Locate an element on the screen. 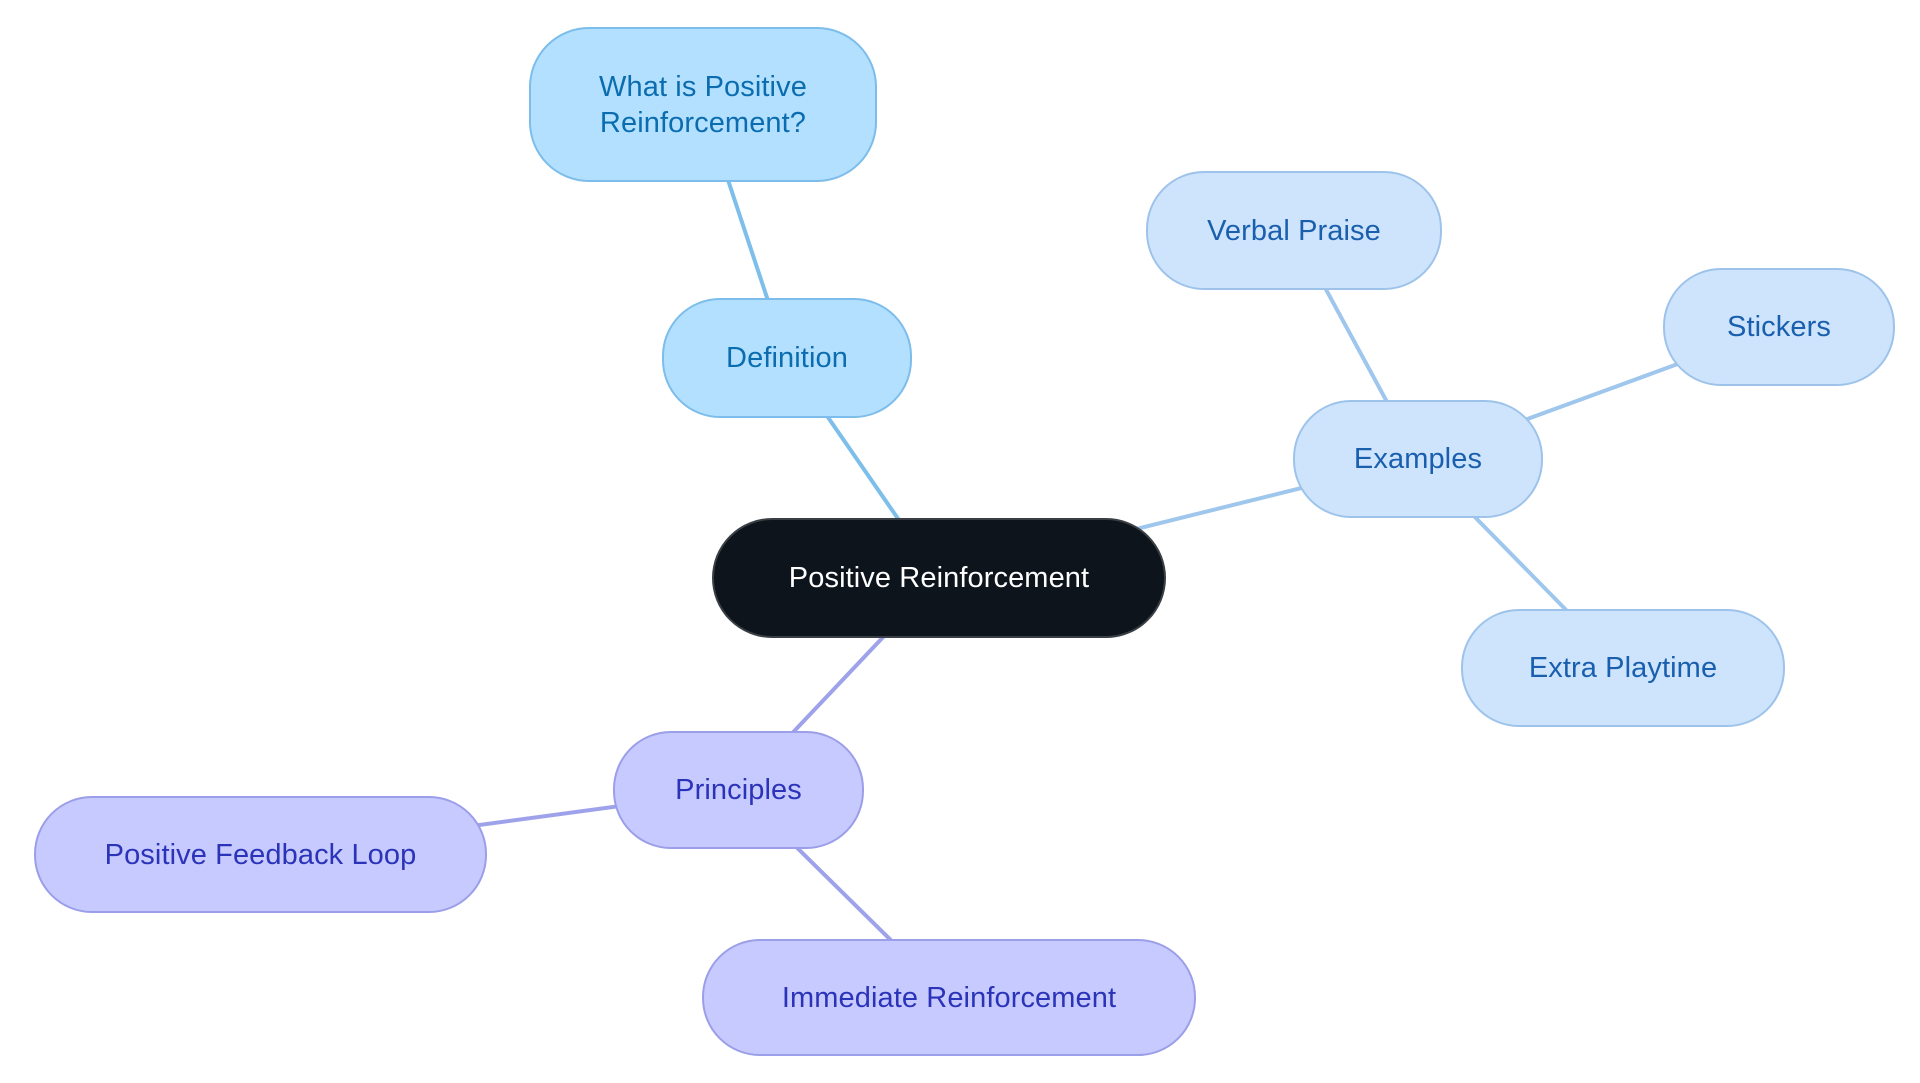 Image resolution: width=1920 pixels, height=1083 pixels. node-label: Positive Reinforcement is located at coordinates (939, 578).